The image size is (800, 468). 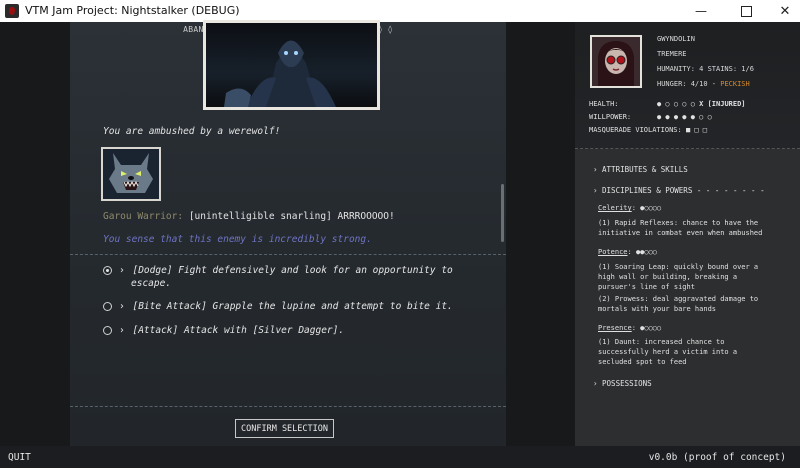 I want to click on disciplines-powers-toggle: › DISCIPLINES & POWERS - - - - - - - -, so click(x=679, y=190).